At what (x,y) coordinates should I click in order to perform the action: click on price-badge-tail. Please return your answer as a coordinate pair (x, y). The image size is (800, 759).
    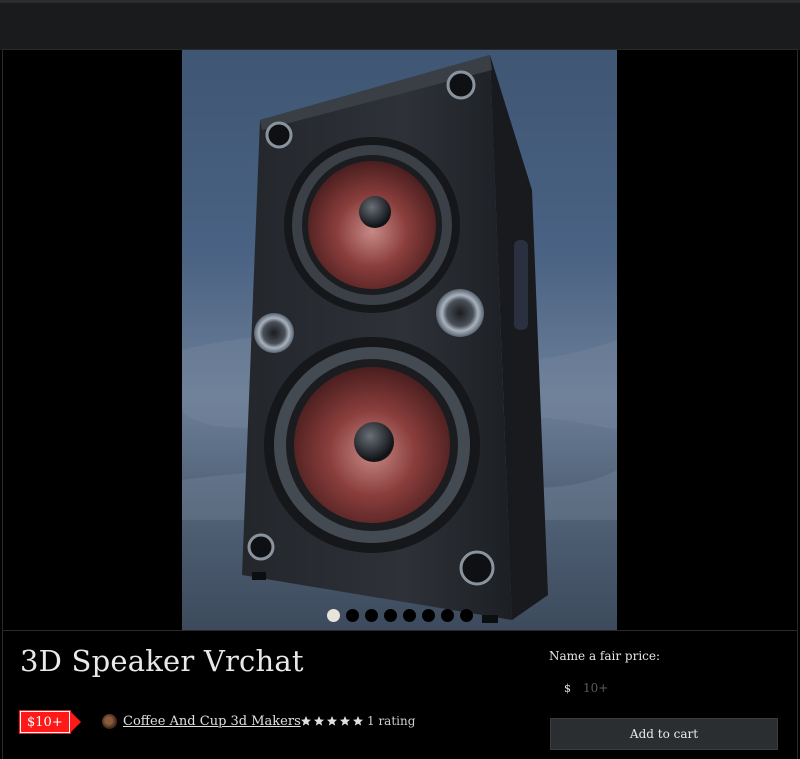
    Looking at the image, I should click on (75, 722).